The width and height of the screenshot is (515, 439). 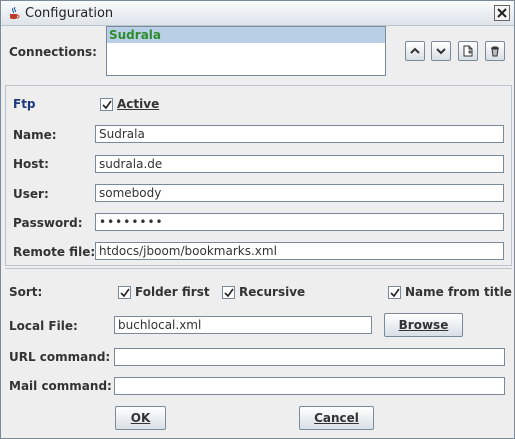 What do you see at coordinates (172, 292) in the screenshot?
I see `folder-first-label: Folder first` at bounding box center [172, 292].